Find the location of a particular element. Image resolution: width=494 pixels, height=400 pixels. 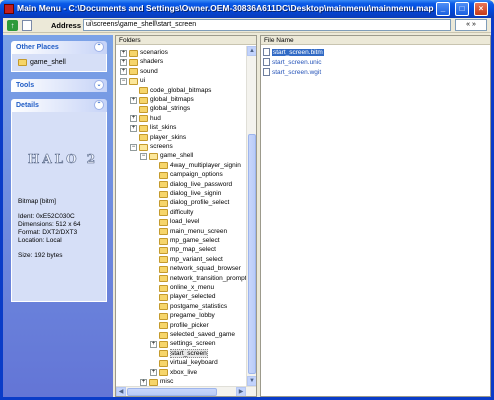

tools-header: Tools ⌄ is located at coordinates (59, 85).